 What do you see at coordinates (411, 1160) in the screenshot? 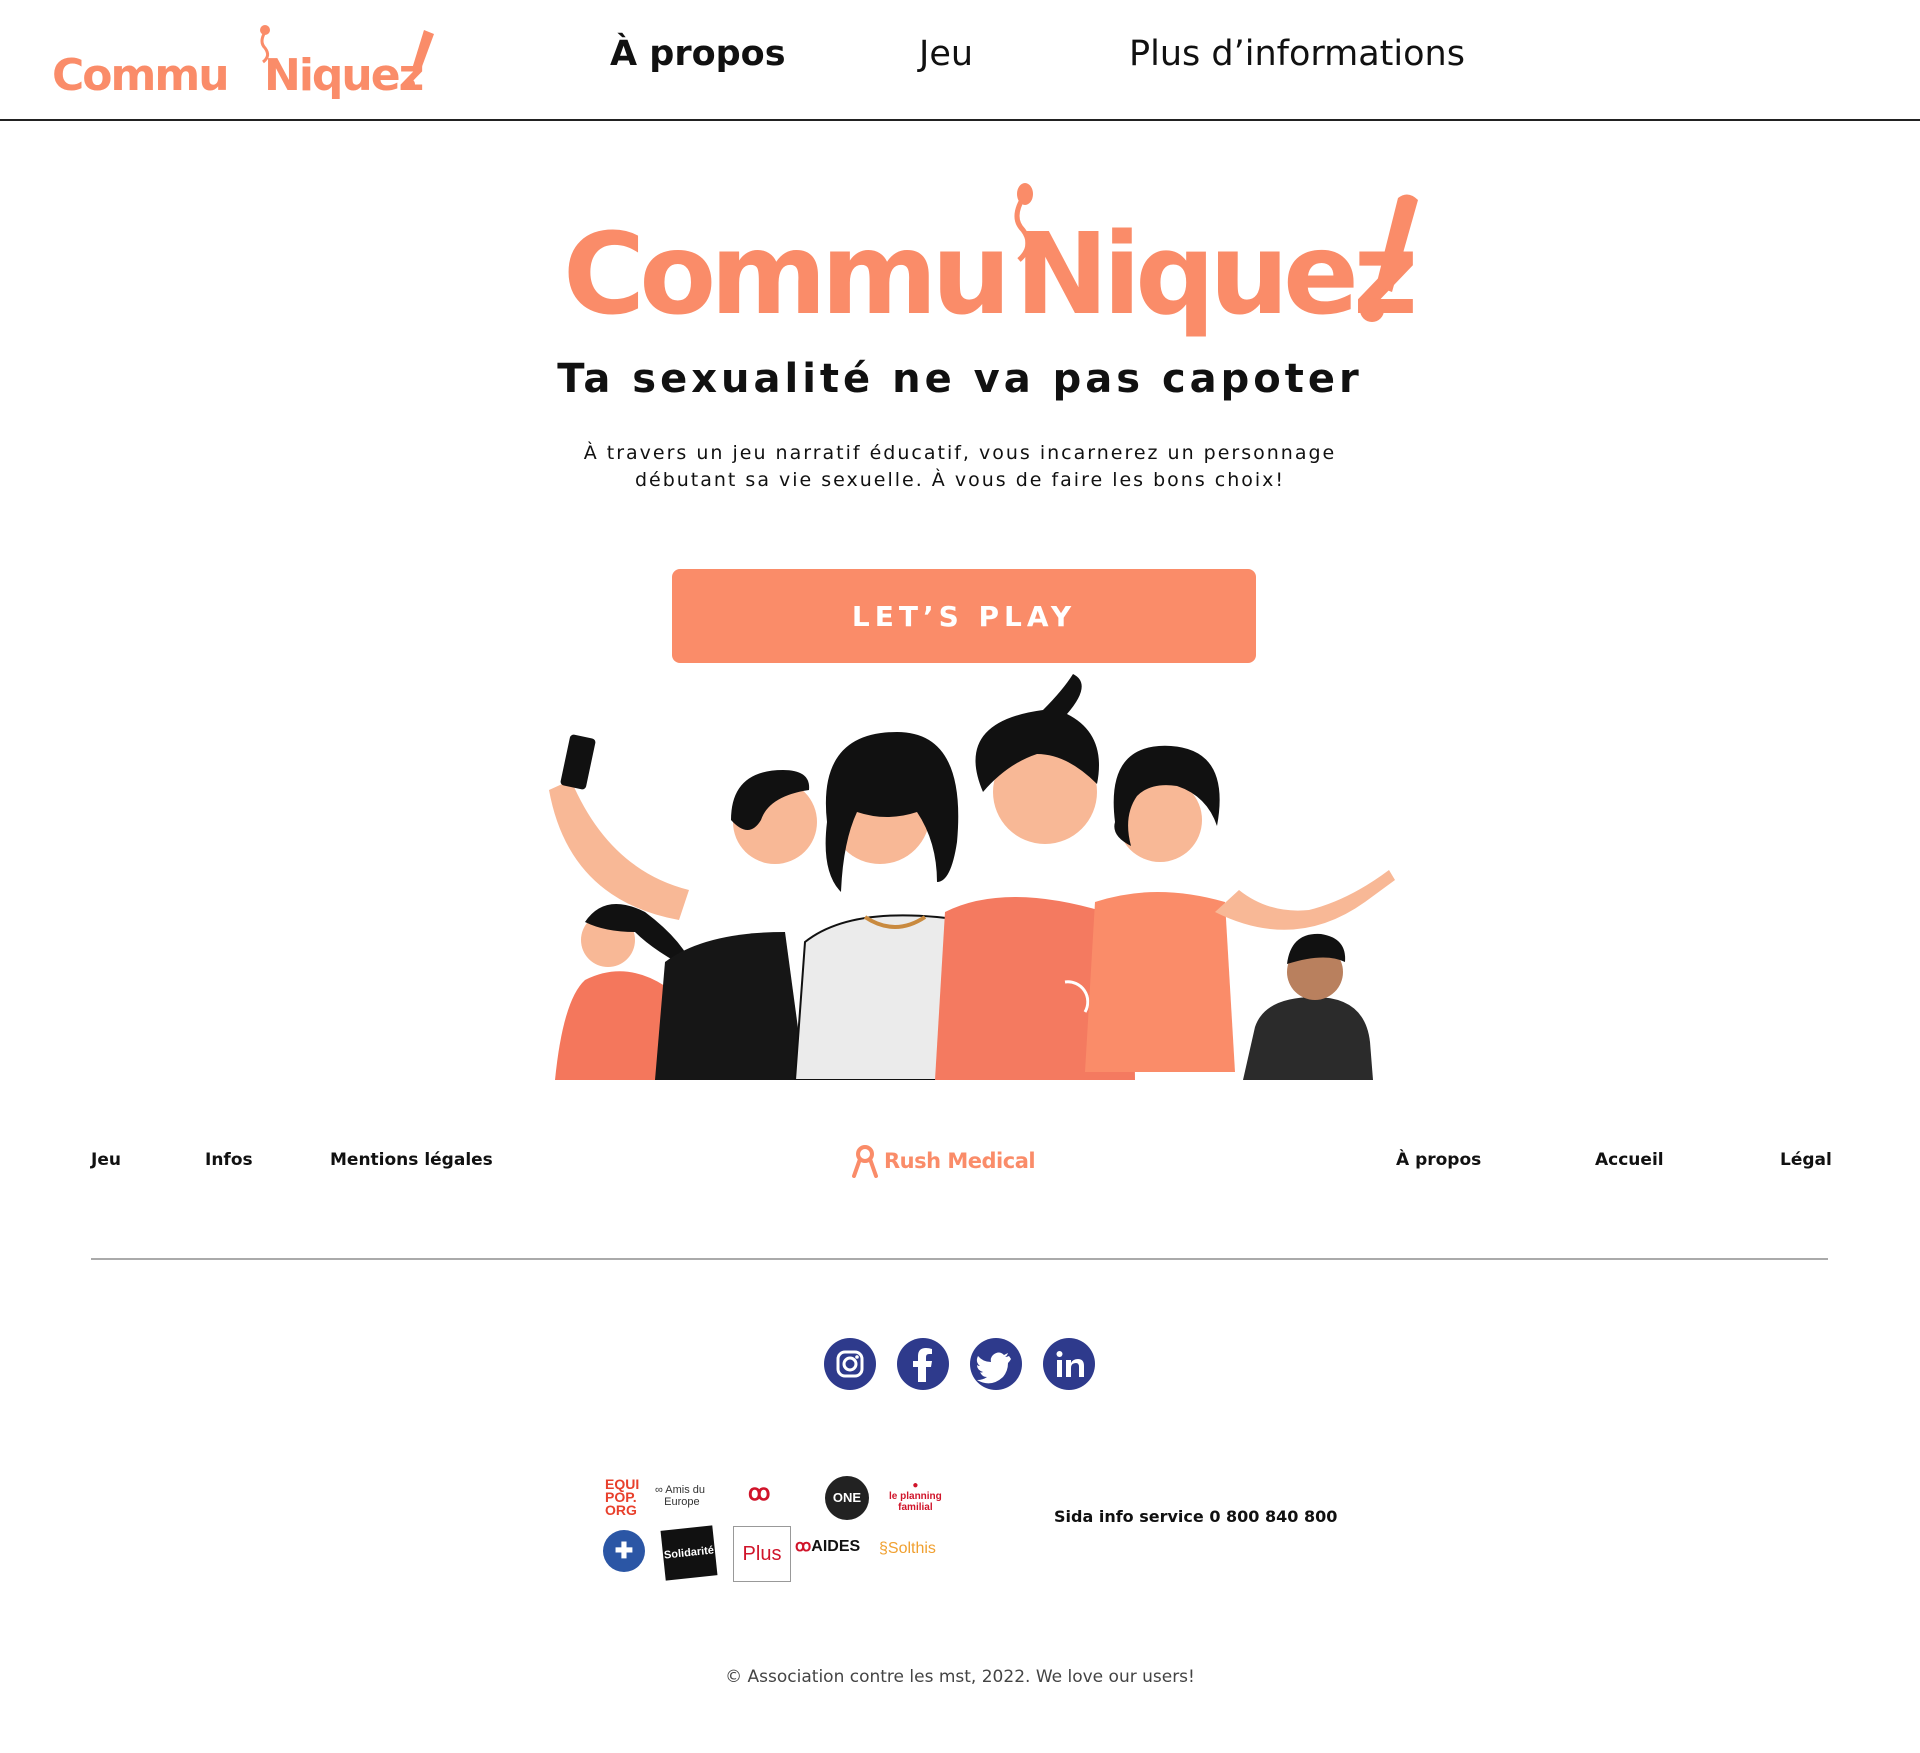
I see `footer-link-mentions-legales: Mentions légales` at bounding box center [411, 1160].